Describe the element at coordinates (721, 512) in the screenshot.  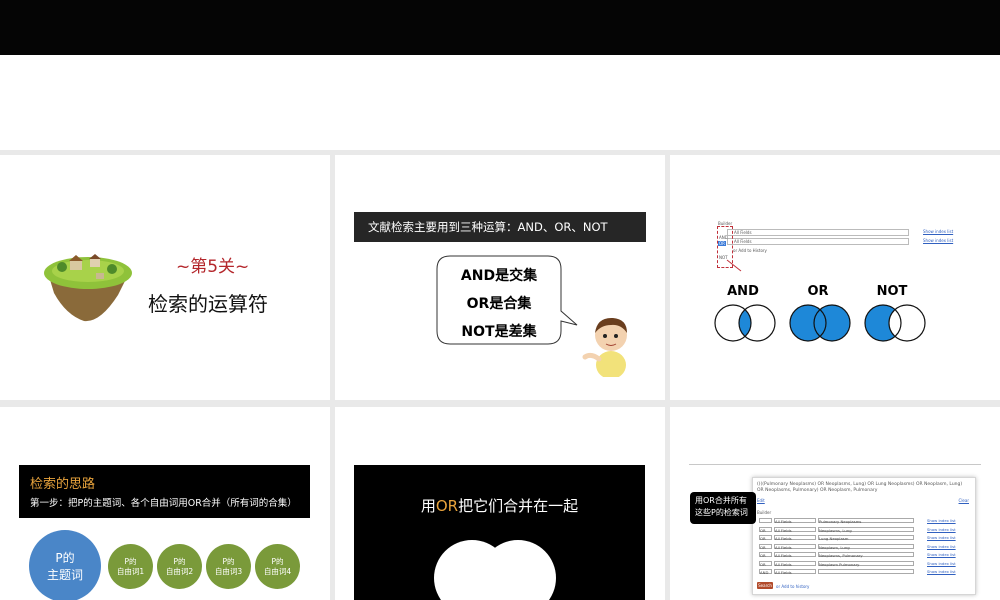
I see `callout-line: 这些P的检索词` at that location.